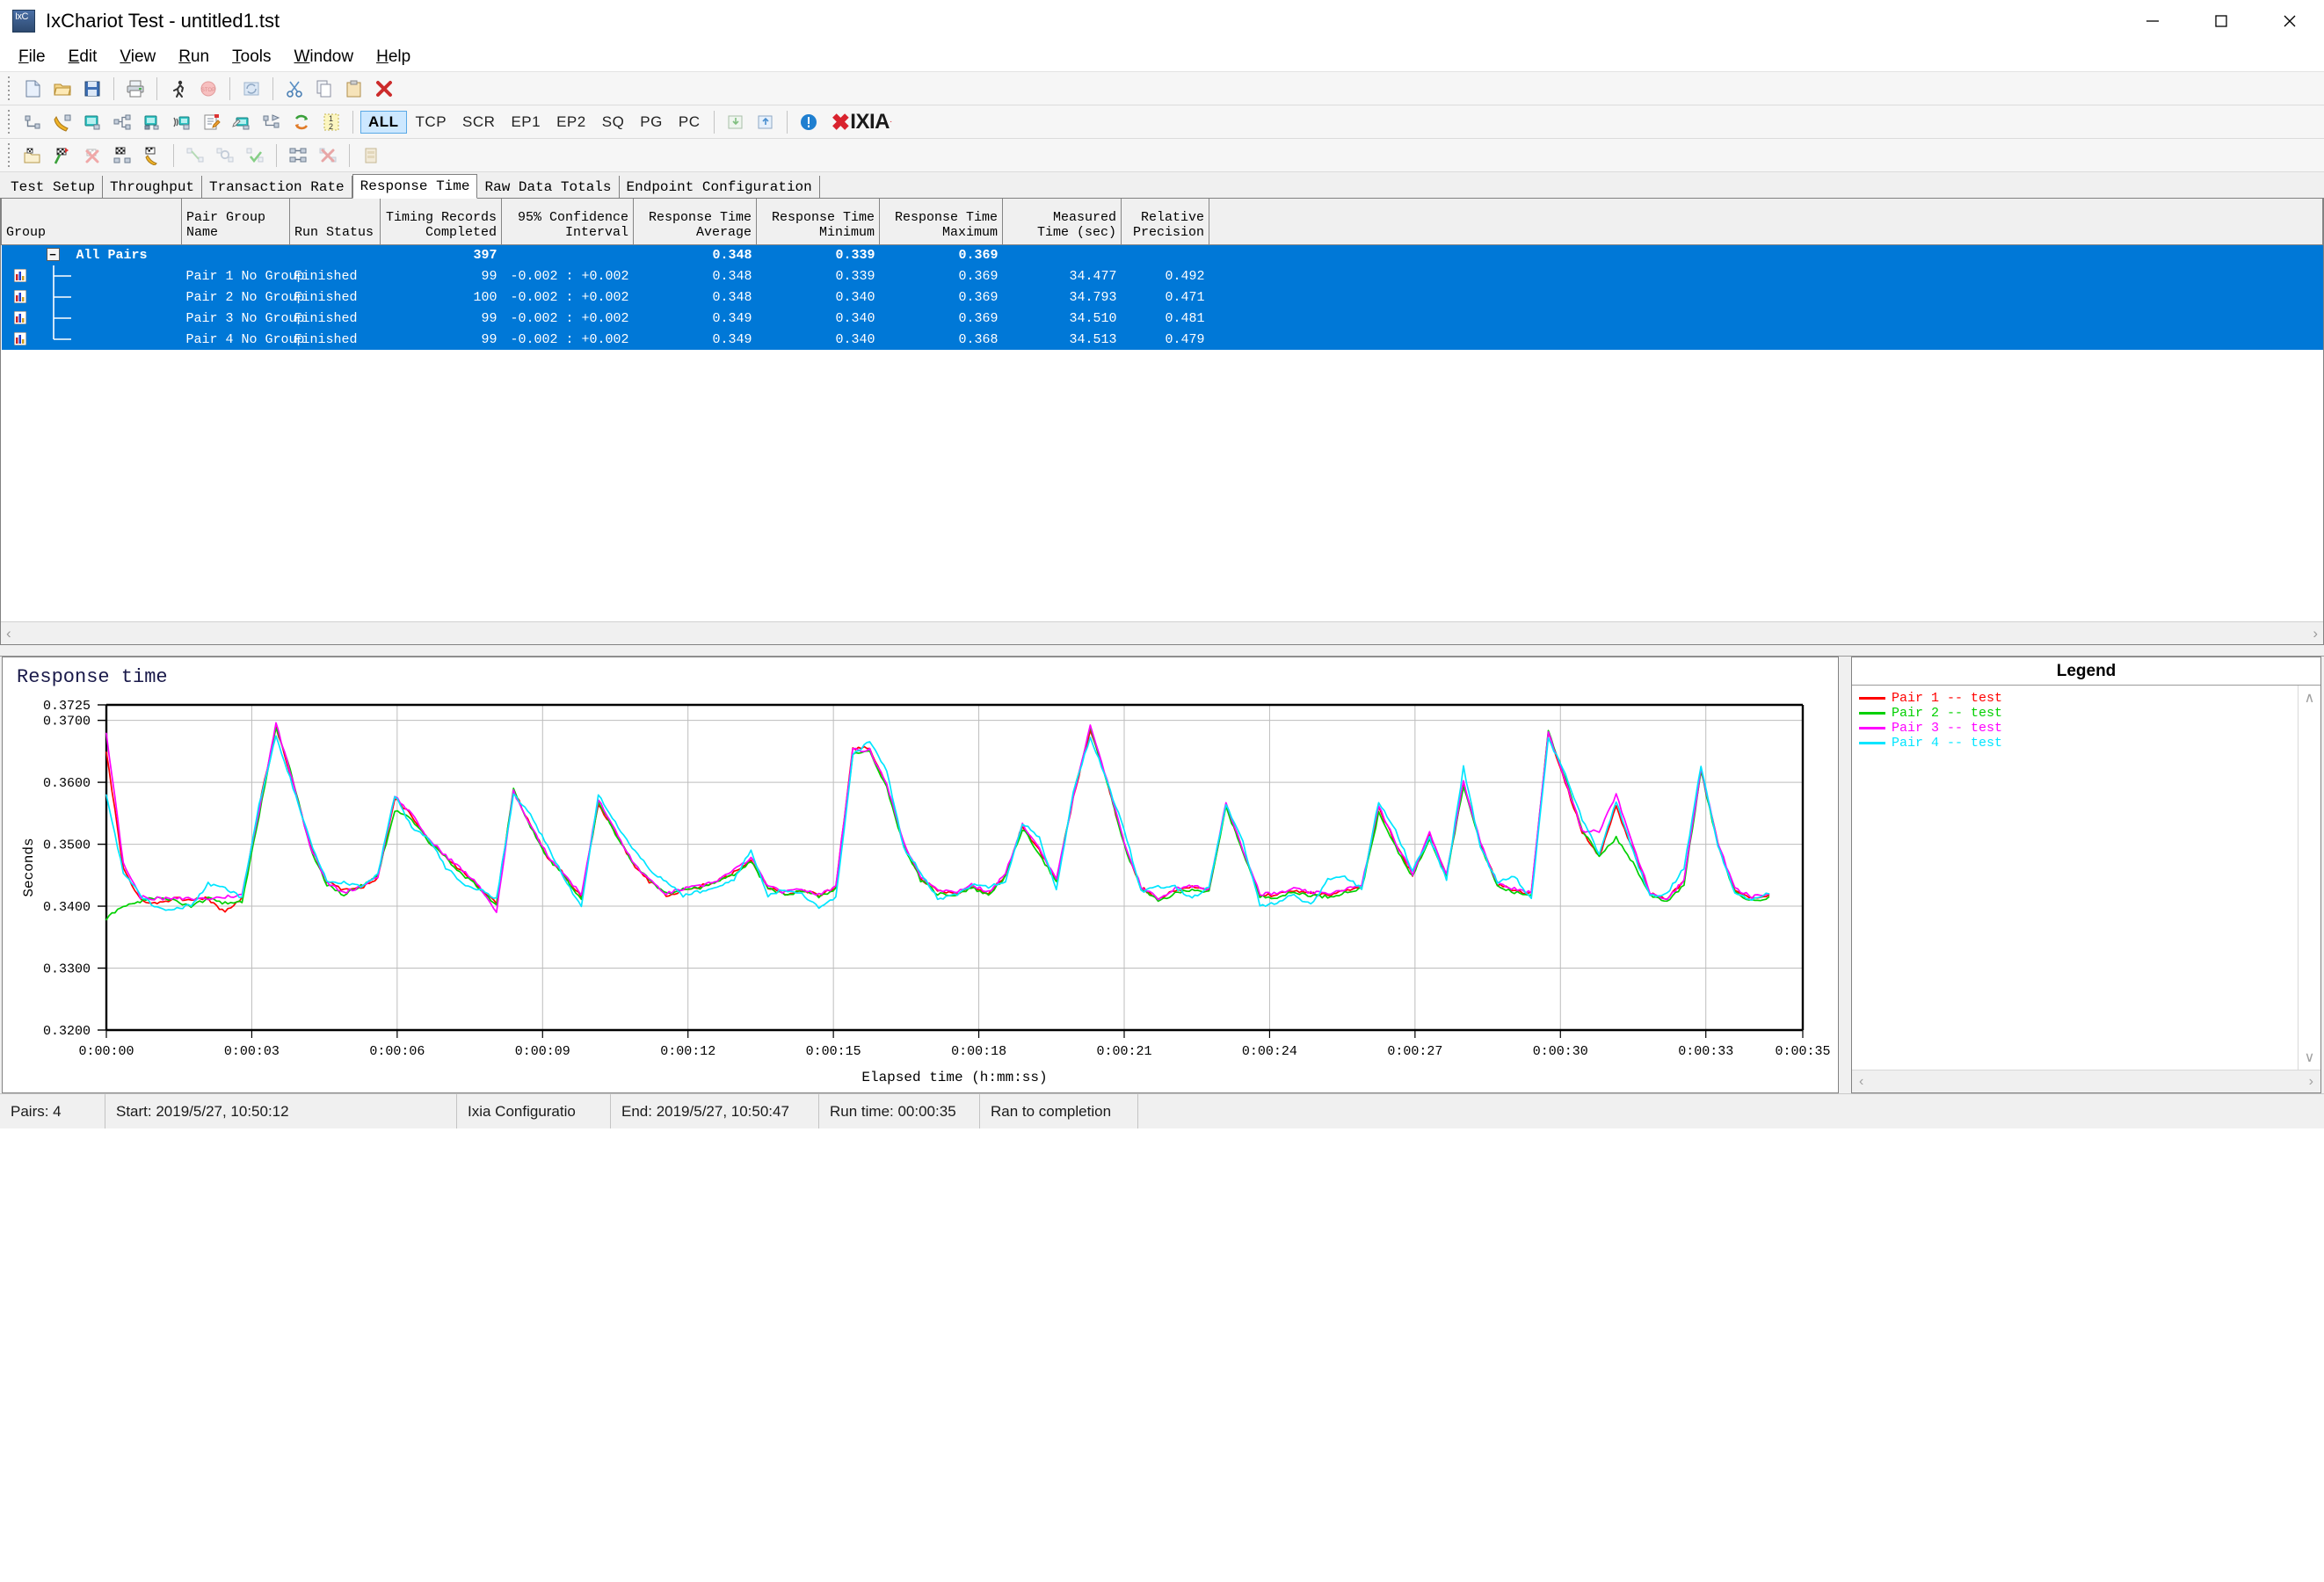 This screenshot has width=2324, height=1582. Describe the element at coordinates (212, 122) in the screenshot. I see `edit-pair-icon` at that location.